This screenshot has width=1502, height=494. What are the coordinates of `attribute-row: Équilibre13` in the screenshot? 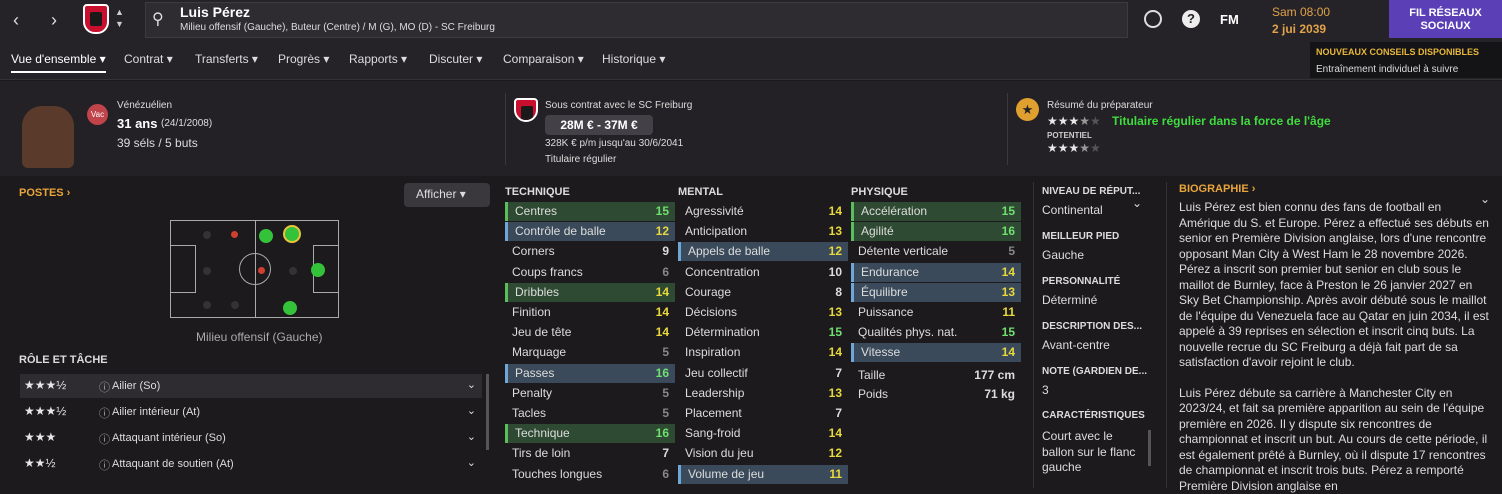 It's located at (936, 292).